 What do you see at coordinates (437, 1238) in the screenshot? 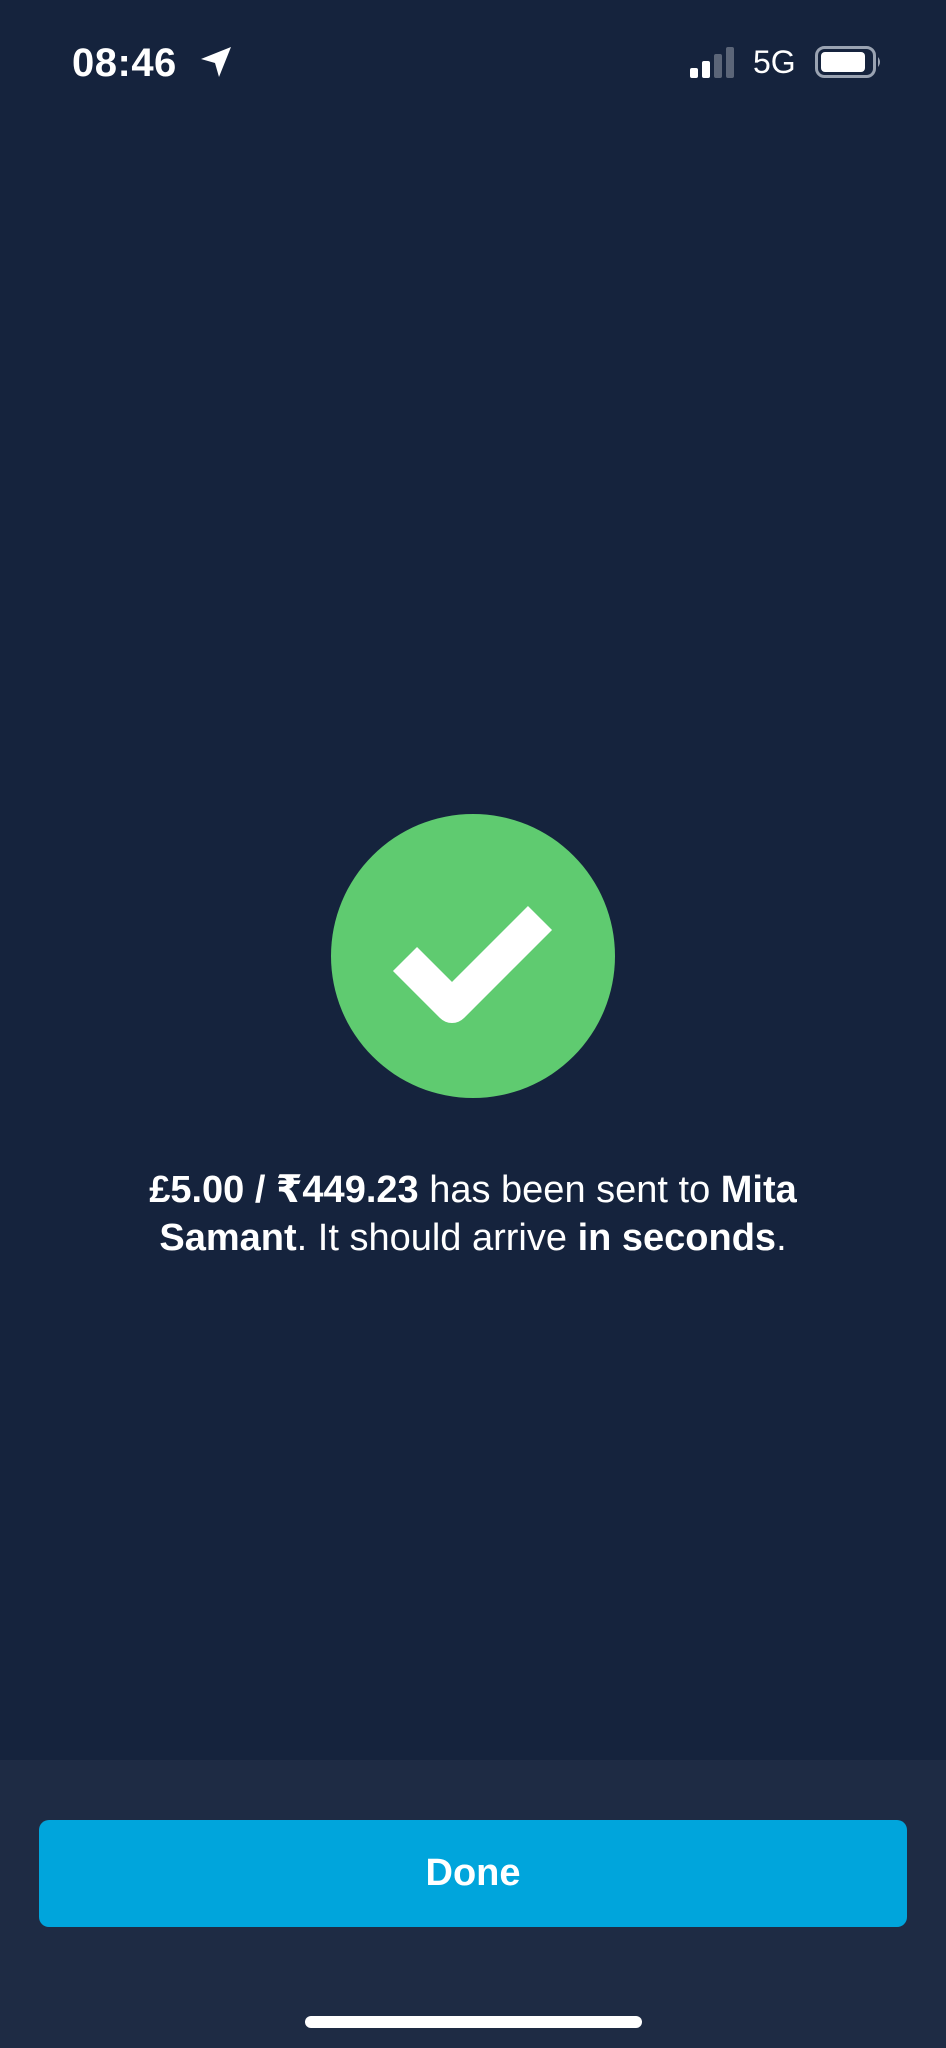
I see `message-text-arrive: . It should arrive` at bounding box center [437, 1238].